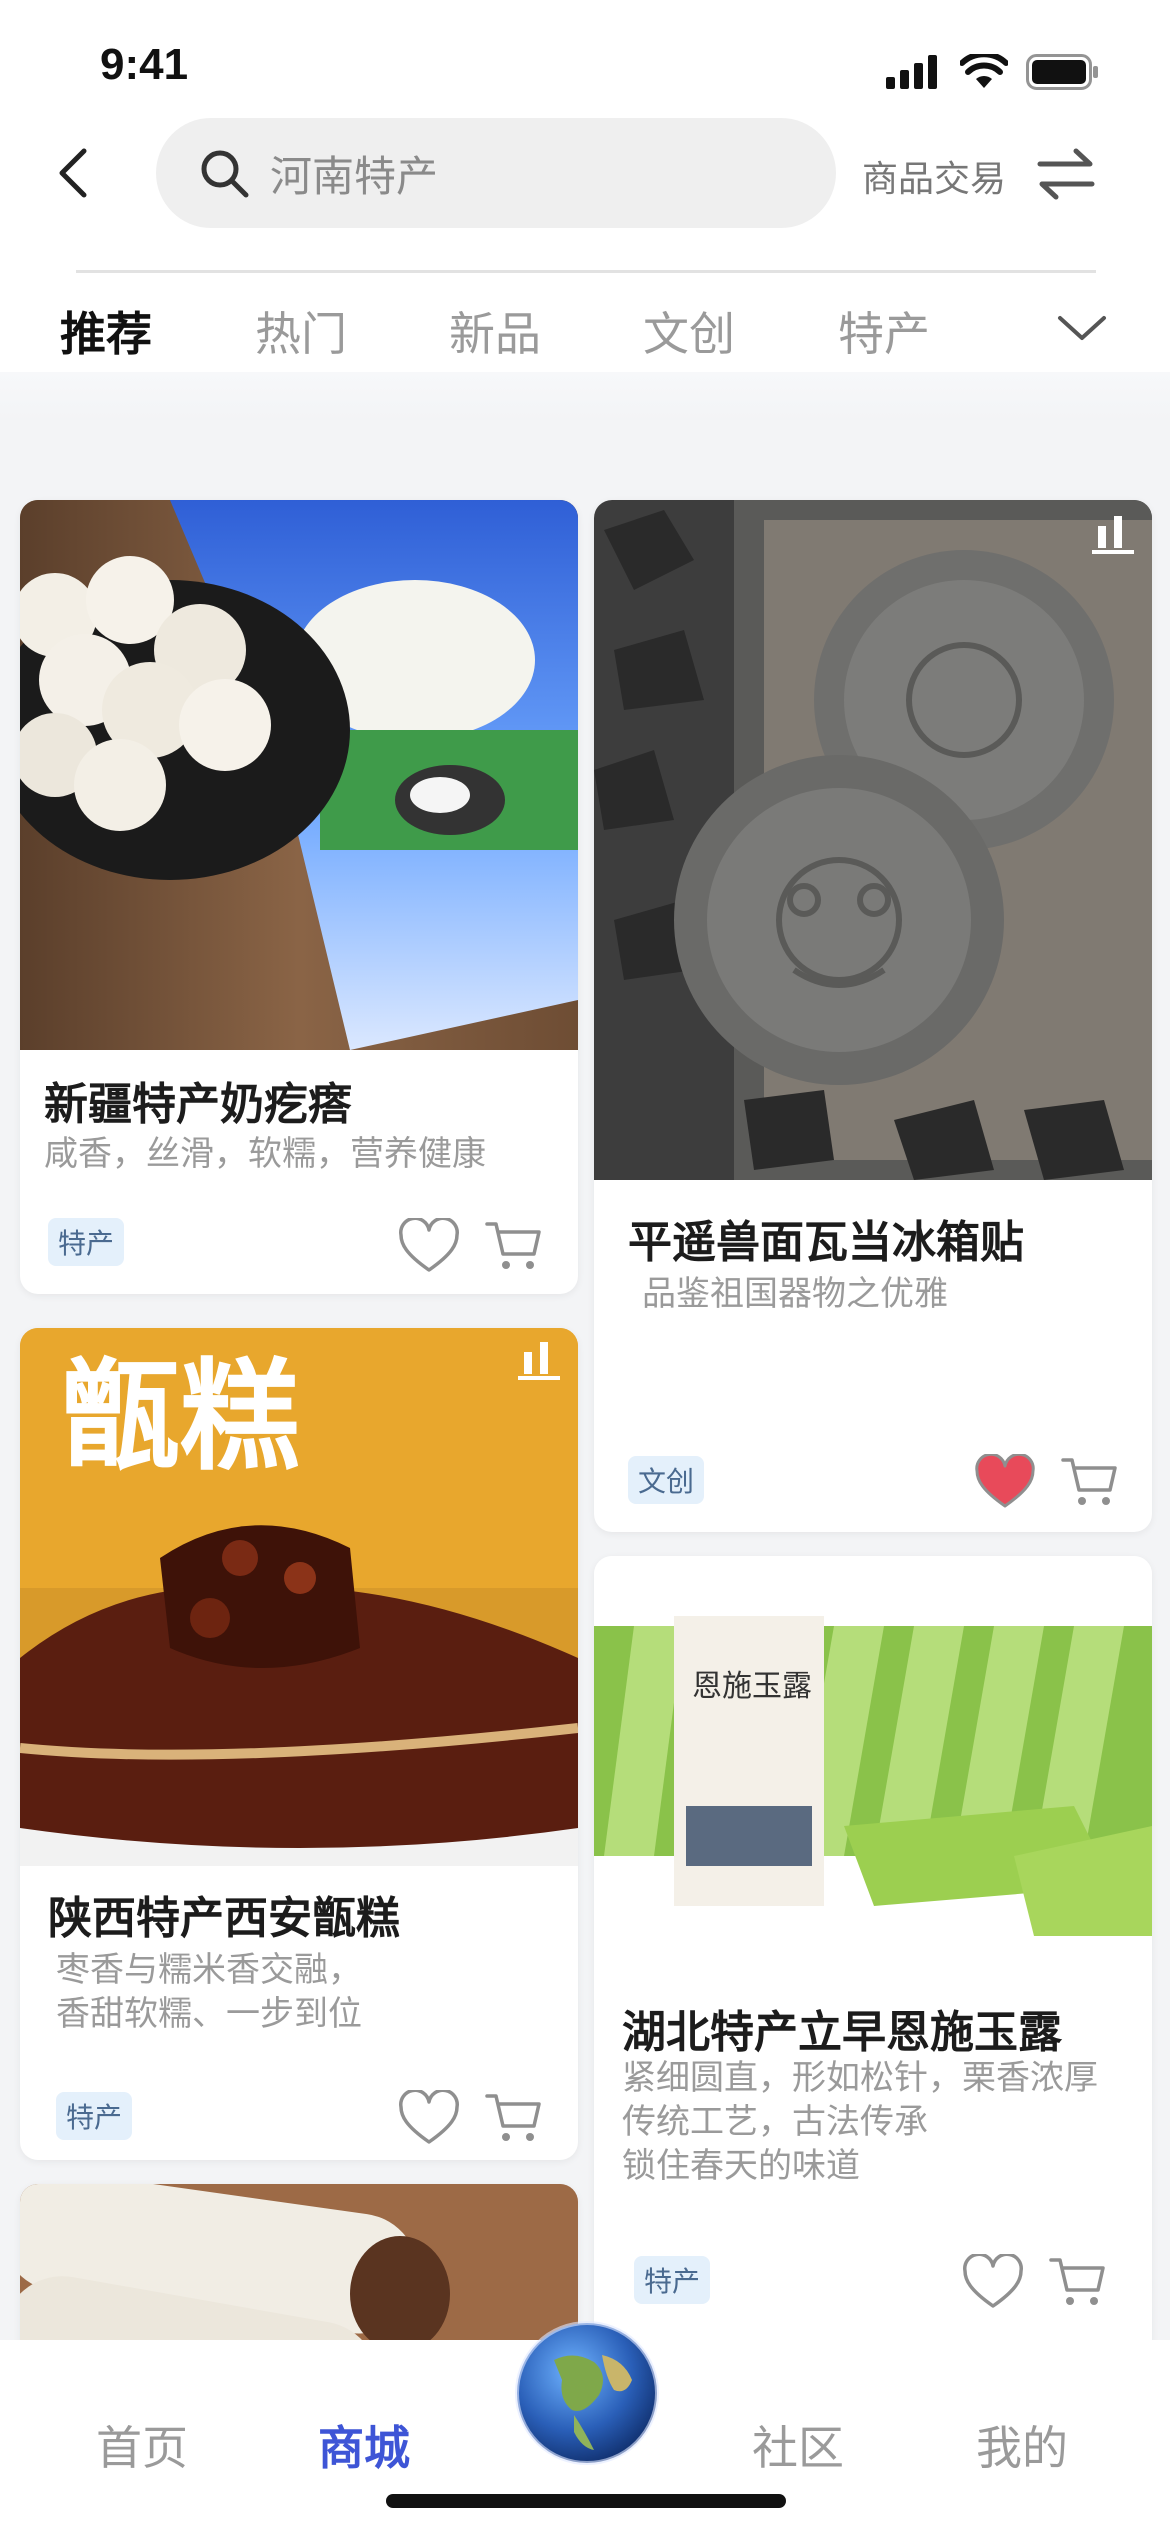 The image size is (1170, 2532). I want to click on svg-text: 甑糕, so click(180, 1417).